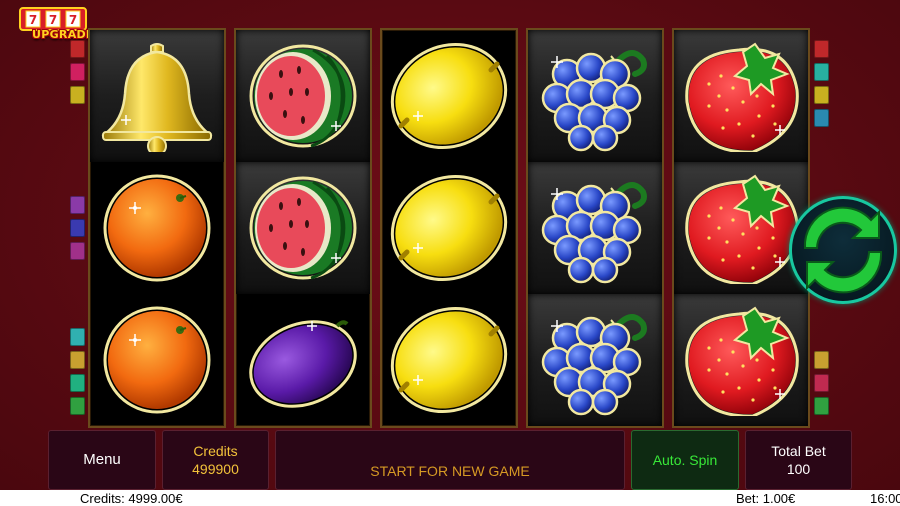 Image resolution: width=900 pixels, height=506 pixels. I want to click on game-message: START FOR NEW GAME, so click(450, 471).